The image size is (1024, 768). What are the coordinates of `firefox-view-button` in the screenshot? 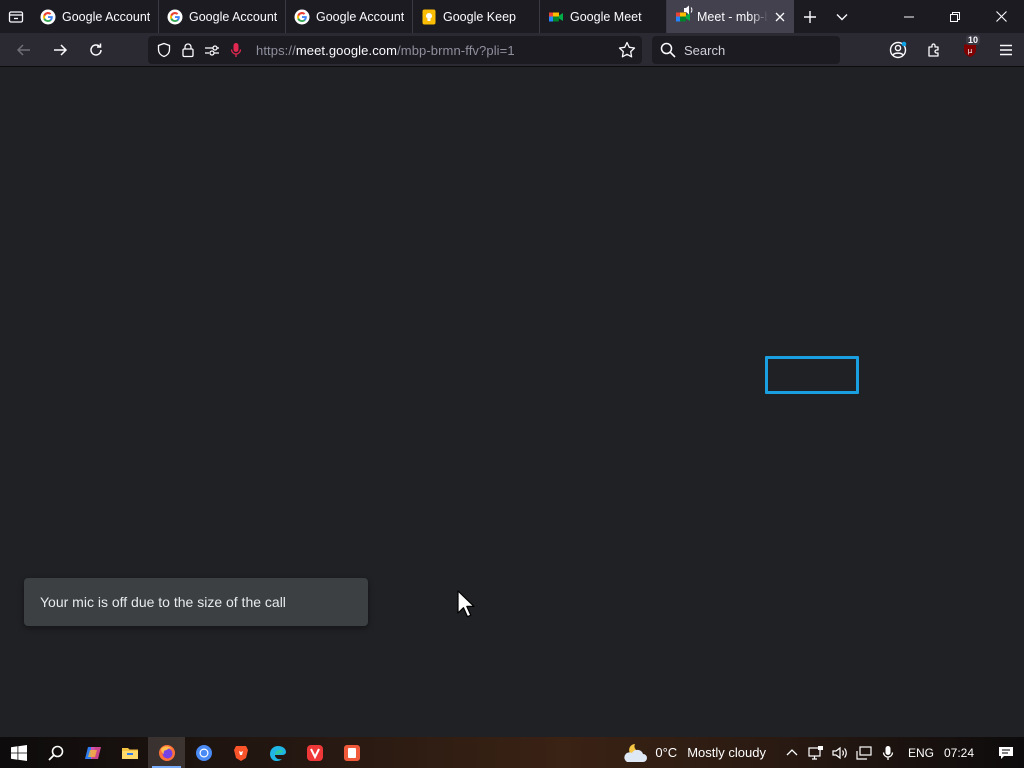 It's located at (16, 16).